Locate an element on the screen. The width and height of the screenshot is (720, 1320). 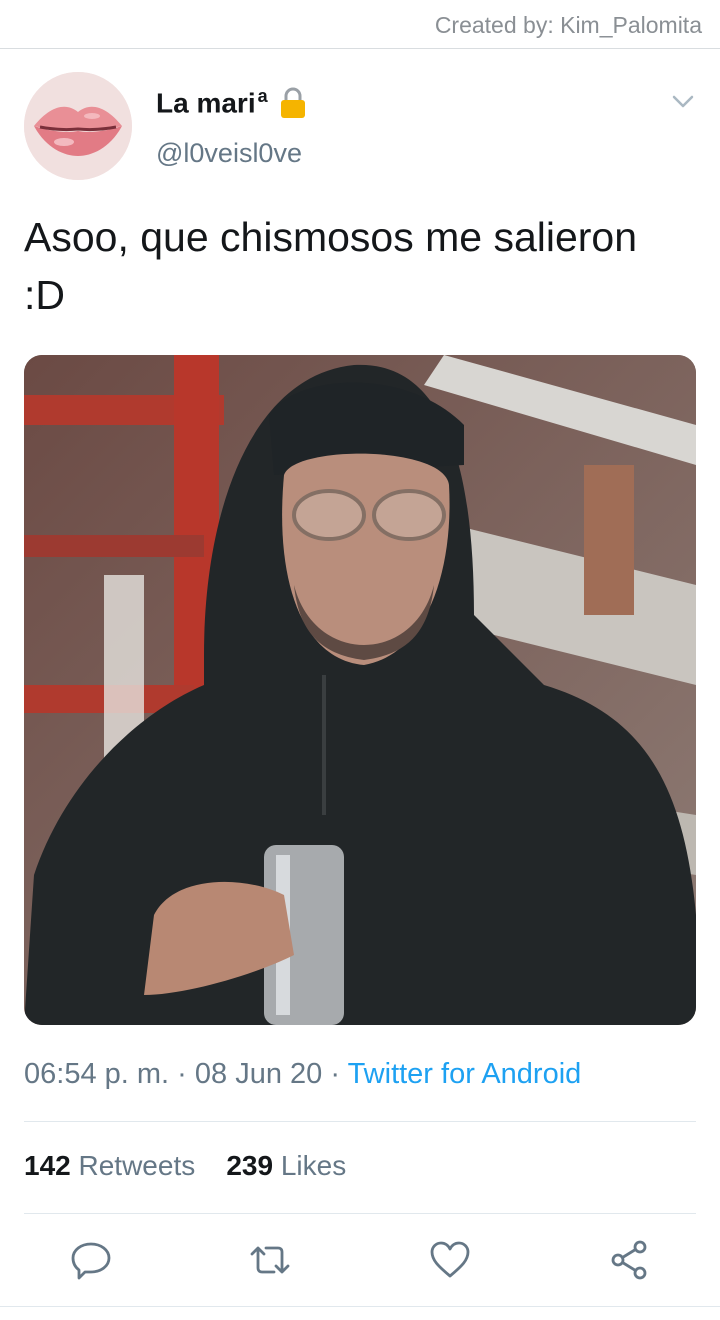
display-name-sup: a is located at coordinates (262, 96).